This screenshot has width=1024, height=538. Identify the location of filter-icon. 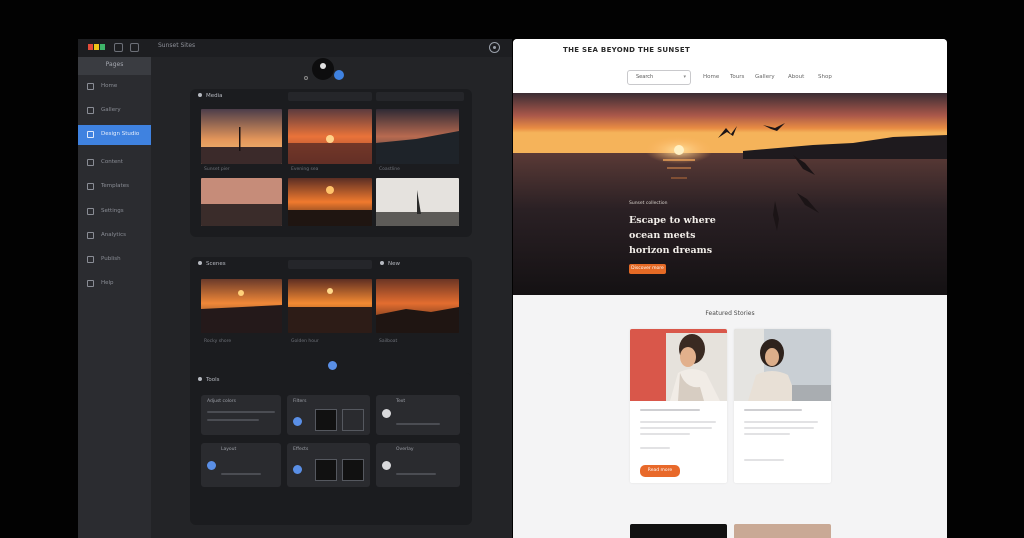
(297, 421).